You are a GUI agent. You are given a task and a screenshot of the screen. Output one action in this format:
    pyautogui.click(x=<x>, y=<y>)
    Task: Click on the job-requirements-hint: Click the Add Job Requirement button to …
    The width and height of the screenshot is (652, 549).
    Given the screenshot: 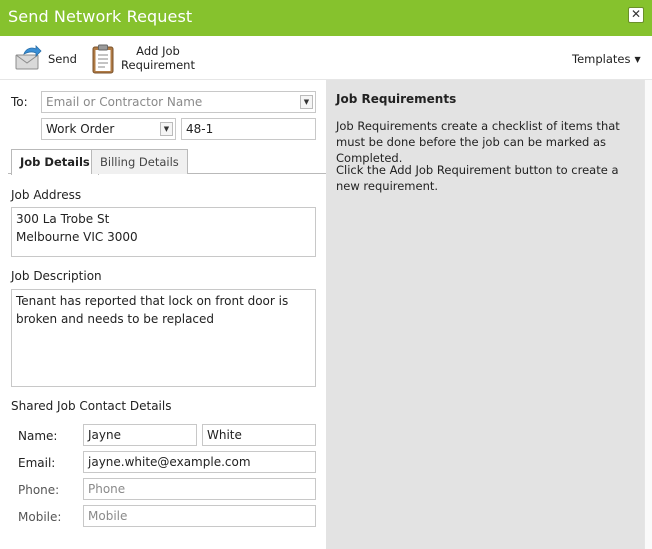 What is the action you would take?
    pyautogui.click(x=477, y=178)
    